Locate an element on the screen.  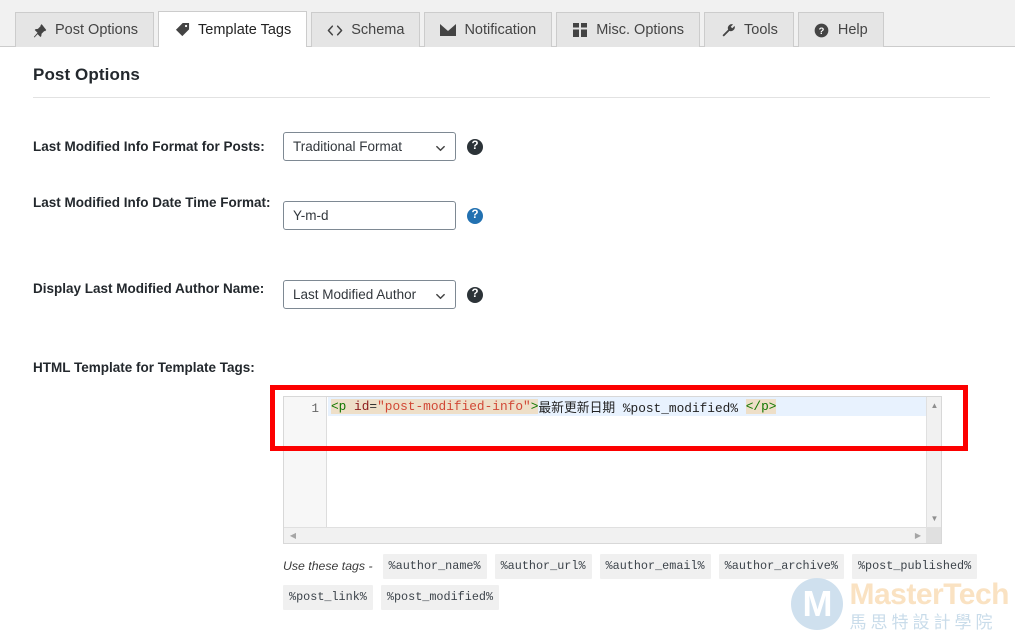
tab-label: Schema is located at coordinates (378, 30).